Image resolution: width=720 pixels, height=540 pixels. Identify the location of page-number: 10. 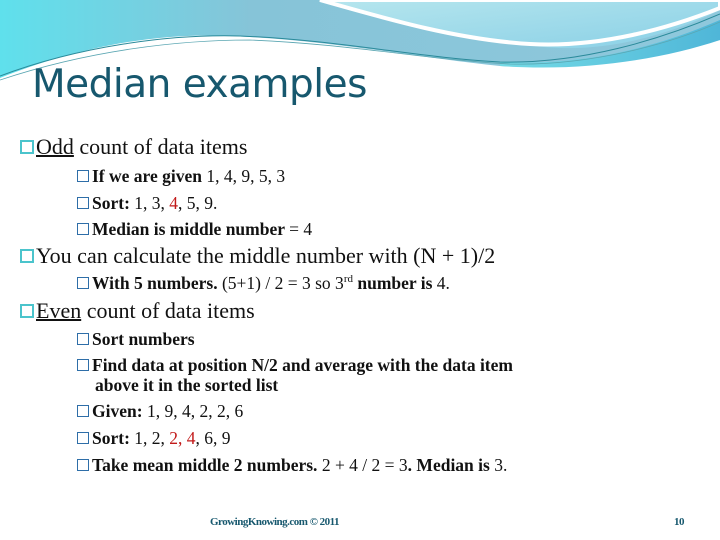
(679, 522).